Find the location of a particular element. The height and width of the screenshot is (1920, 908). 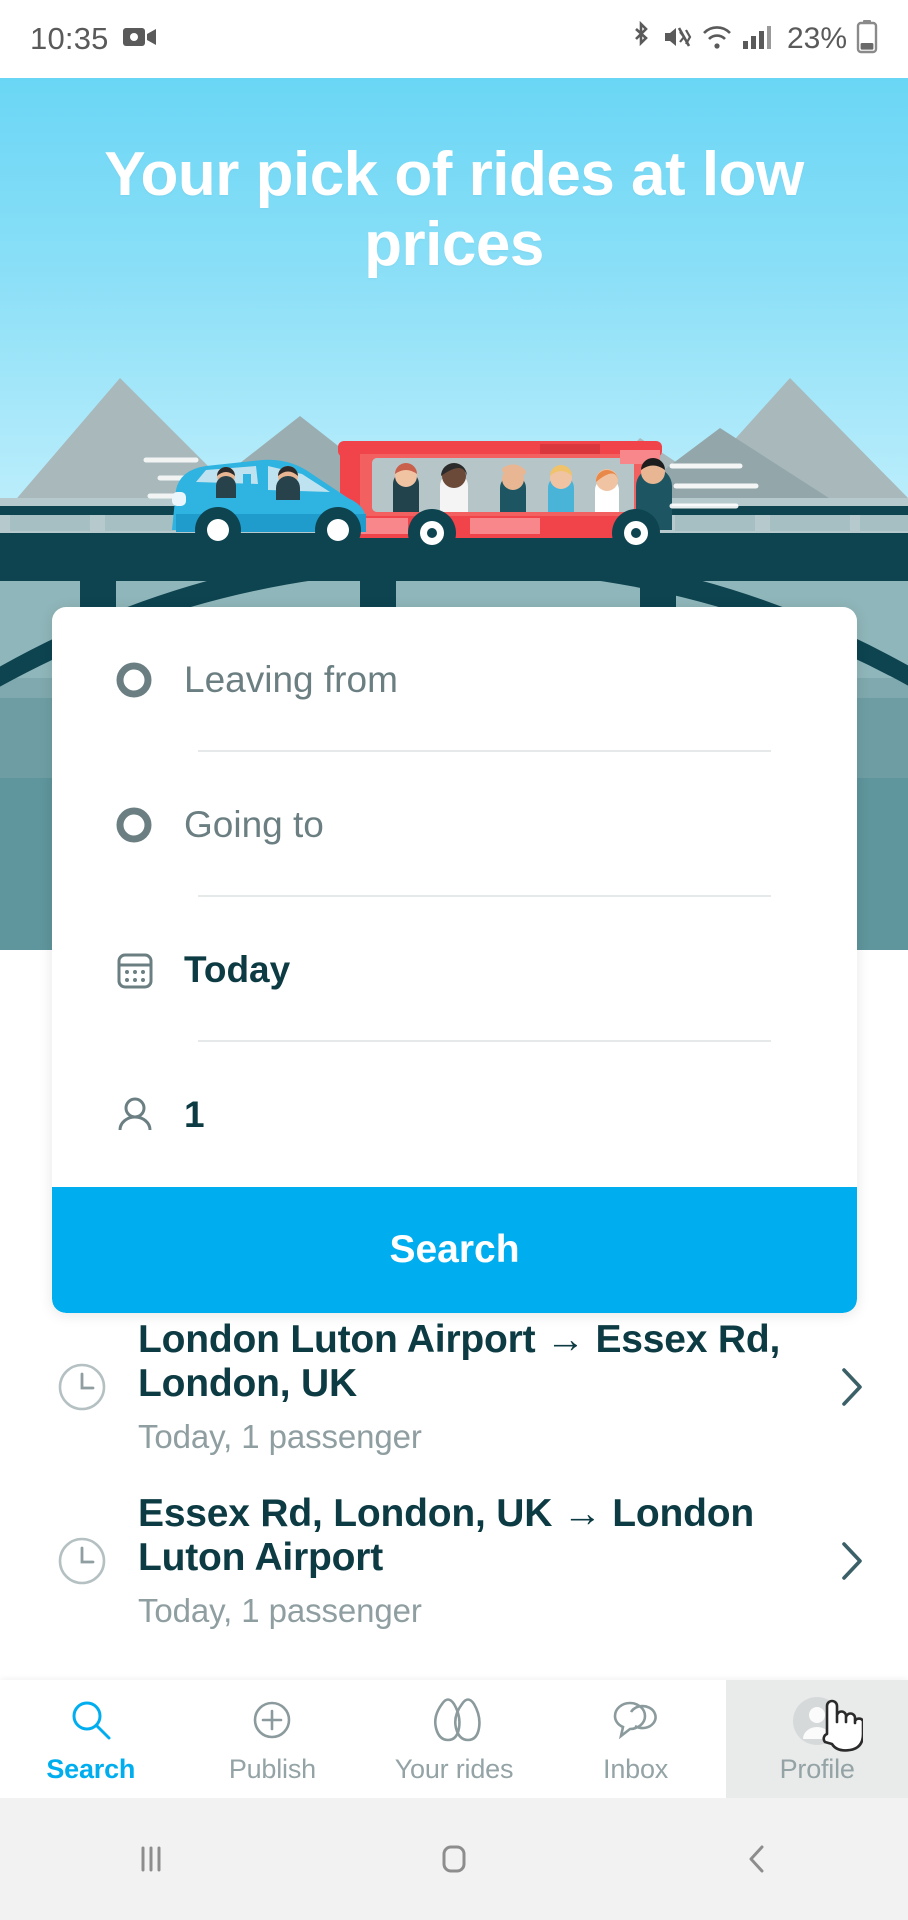

passengers-field: 1 is located at coordinates (454, 1114).